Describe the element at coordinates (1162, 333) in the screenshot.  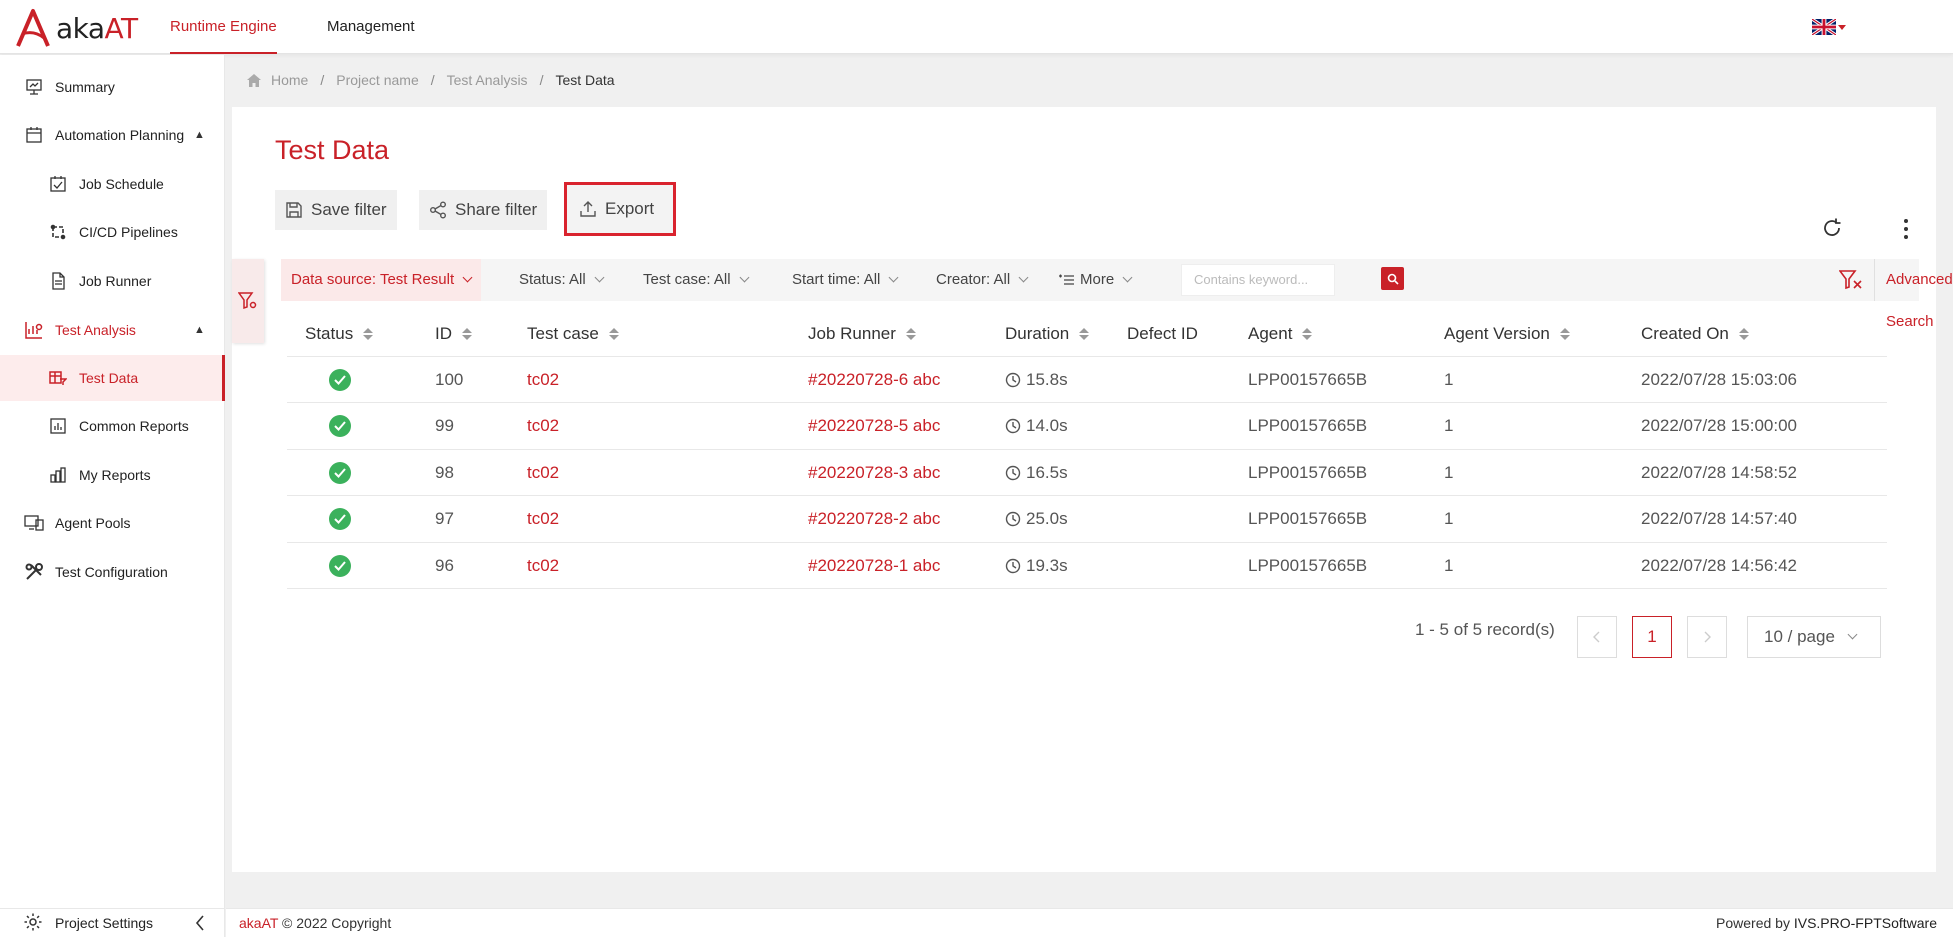
I see `column-header-defect-id: Defect ID` at that location.